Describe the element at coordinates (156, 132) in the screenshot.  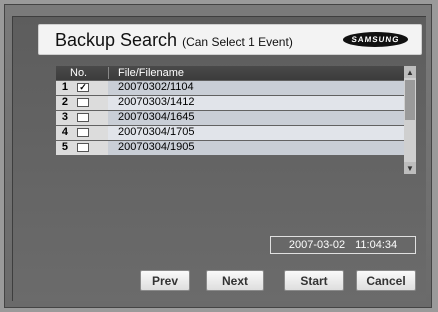
I see `row-filename: 20070304/1705` at that location.